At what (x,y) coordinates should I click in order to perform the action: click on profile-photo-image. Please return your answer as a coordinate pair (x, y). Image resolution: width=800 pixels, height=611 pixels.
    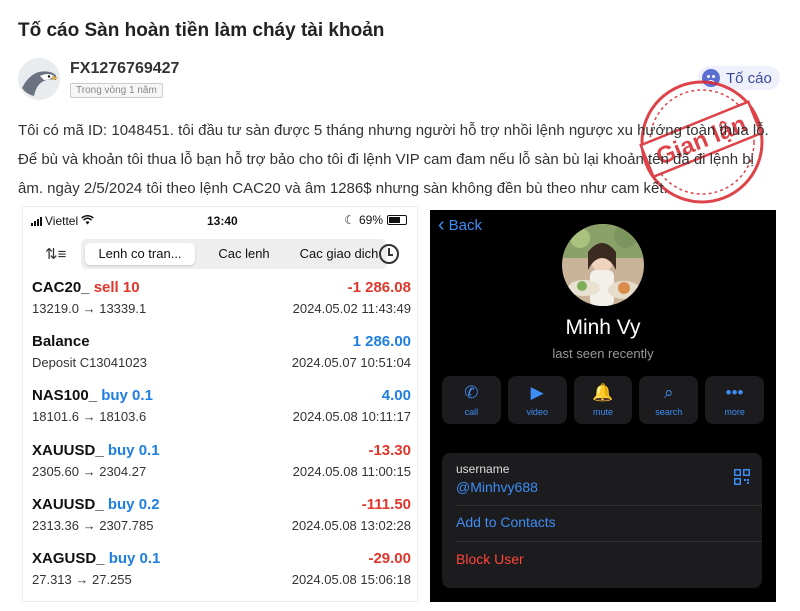
    Looking at the image, I should click on (603, 265).